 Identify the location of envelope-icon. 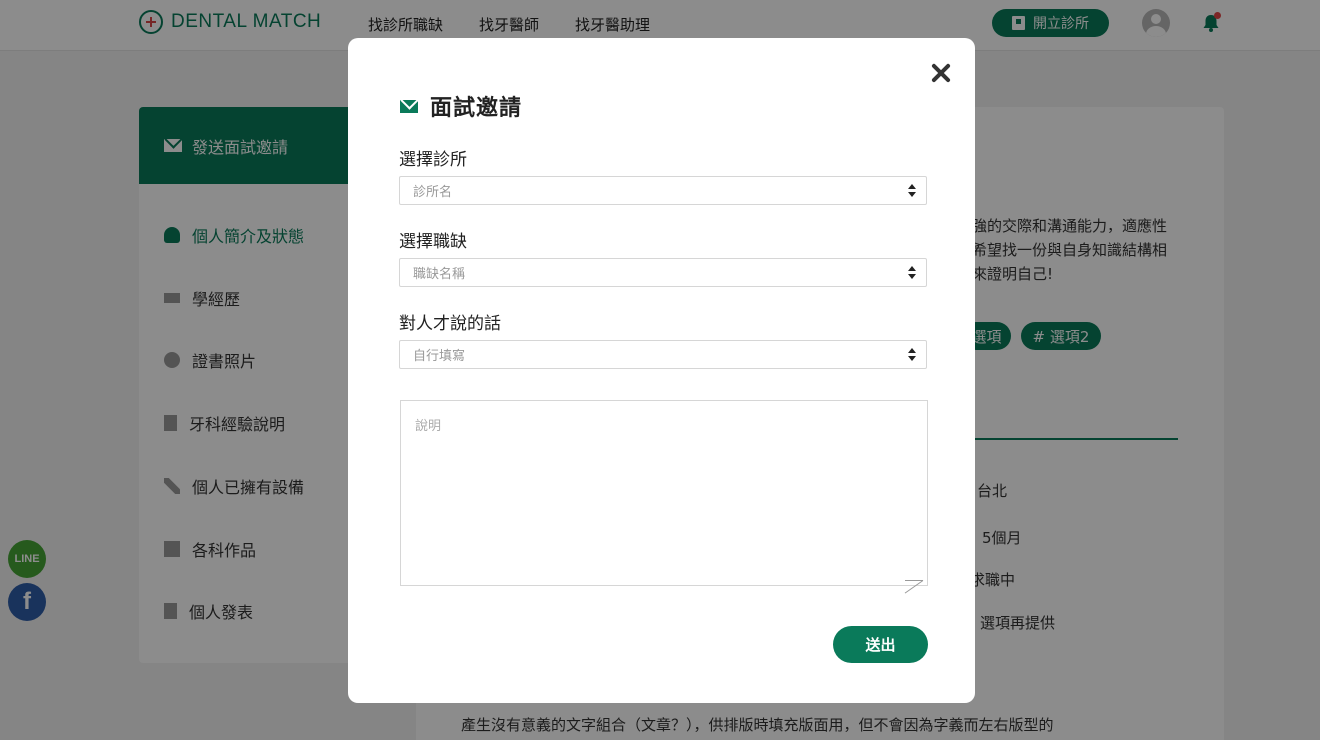
(409, 106).